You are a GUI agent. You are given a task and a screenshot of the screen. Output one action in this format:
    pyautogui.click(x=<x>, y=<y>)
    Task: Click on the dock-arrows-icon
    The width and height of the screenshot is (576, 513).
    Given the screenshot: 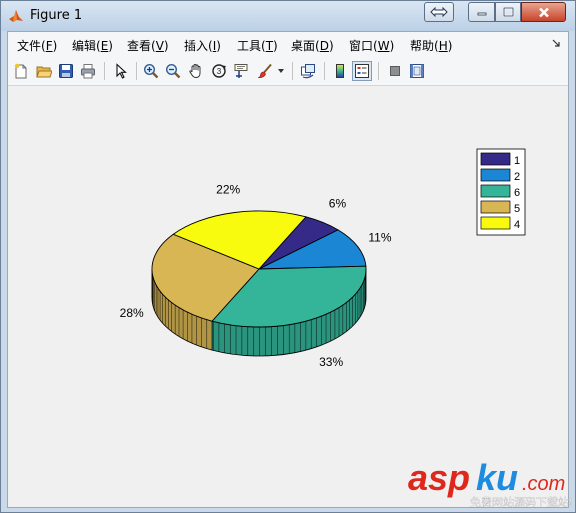 What is the action you would take?
    pyautogui.click(x=439, y=12)
    